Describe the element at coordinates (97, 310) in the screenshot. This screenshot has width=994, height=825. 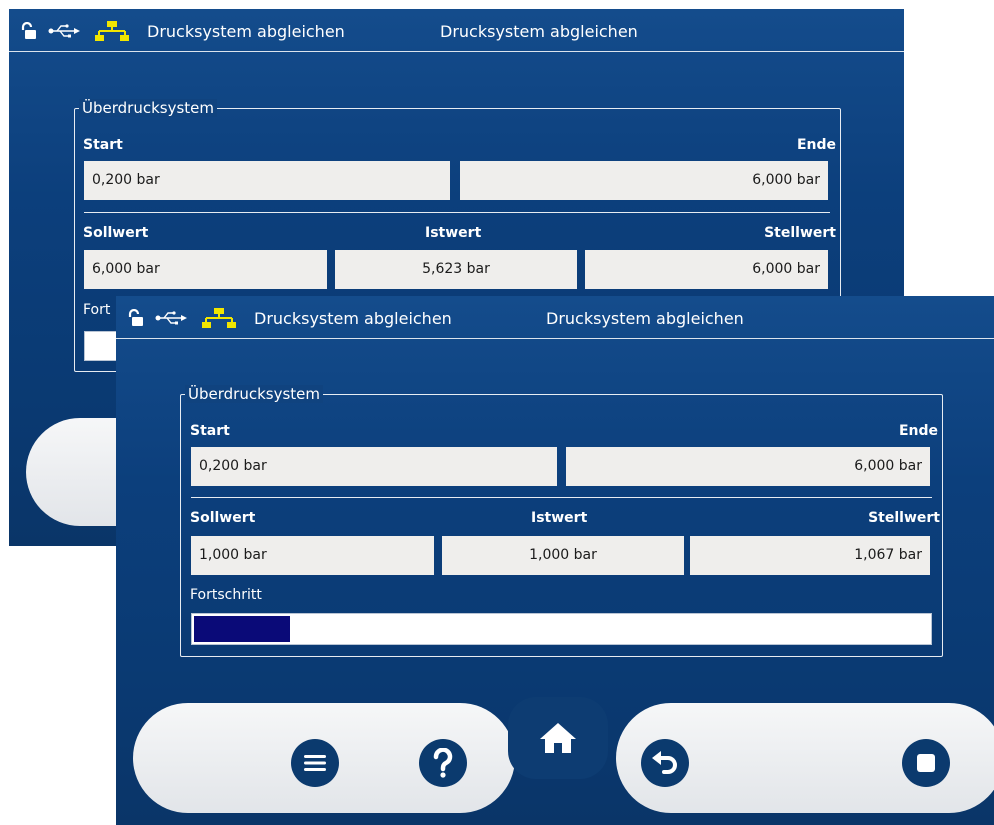
I see `progress-label: Fort` at that location.